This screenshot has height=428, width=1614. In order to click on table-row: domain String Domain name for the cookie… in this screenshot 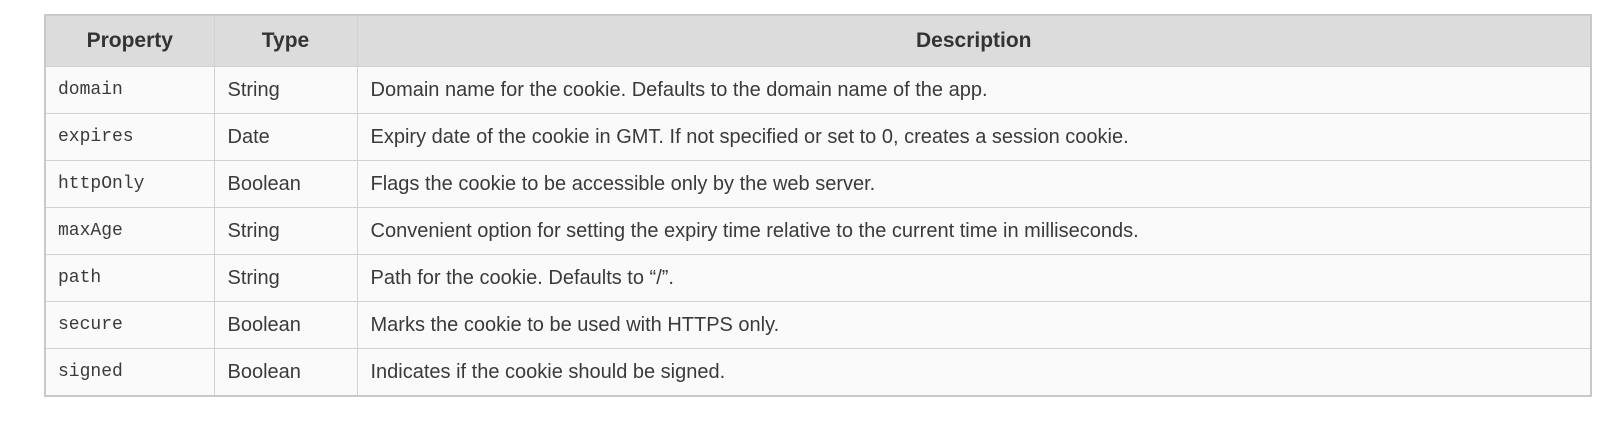, I will do `click(818, 90)`.